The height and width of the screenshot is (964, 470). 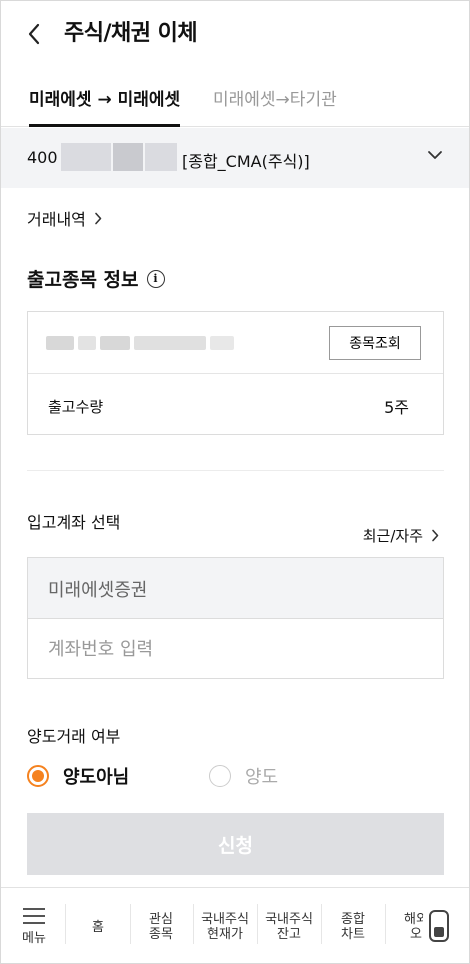 What do you see at coordinates (235, 343) in the screenshot?
I see `stock-row: 종목조회` at bounding box center [235, 343].